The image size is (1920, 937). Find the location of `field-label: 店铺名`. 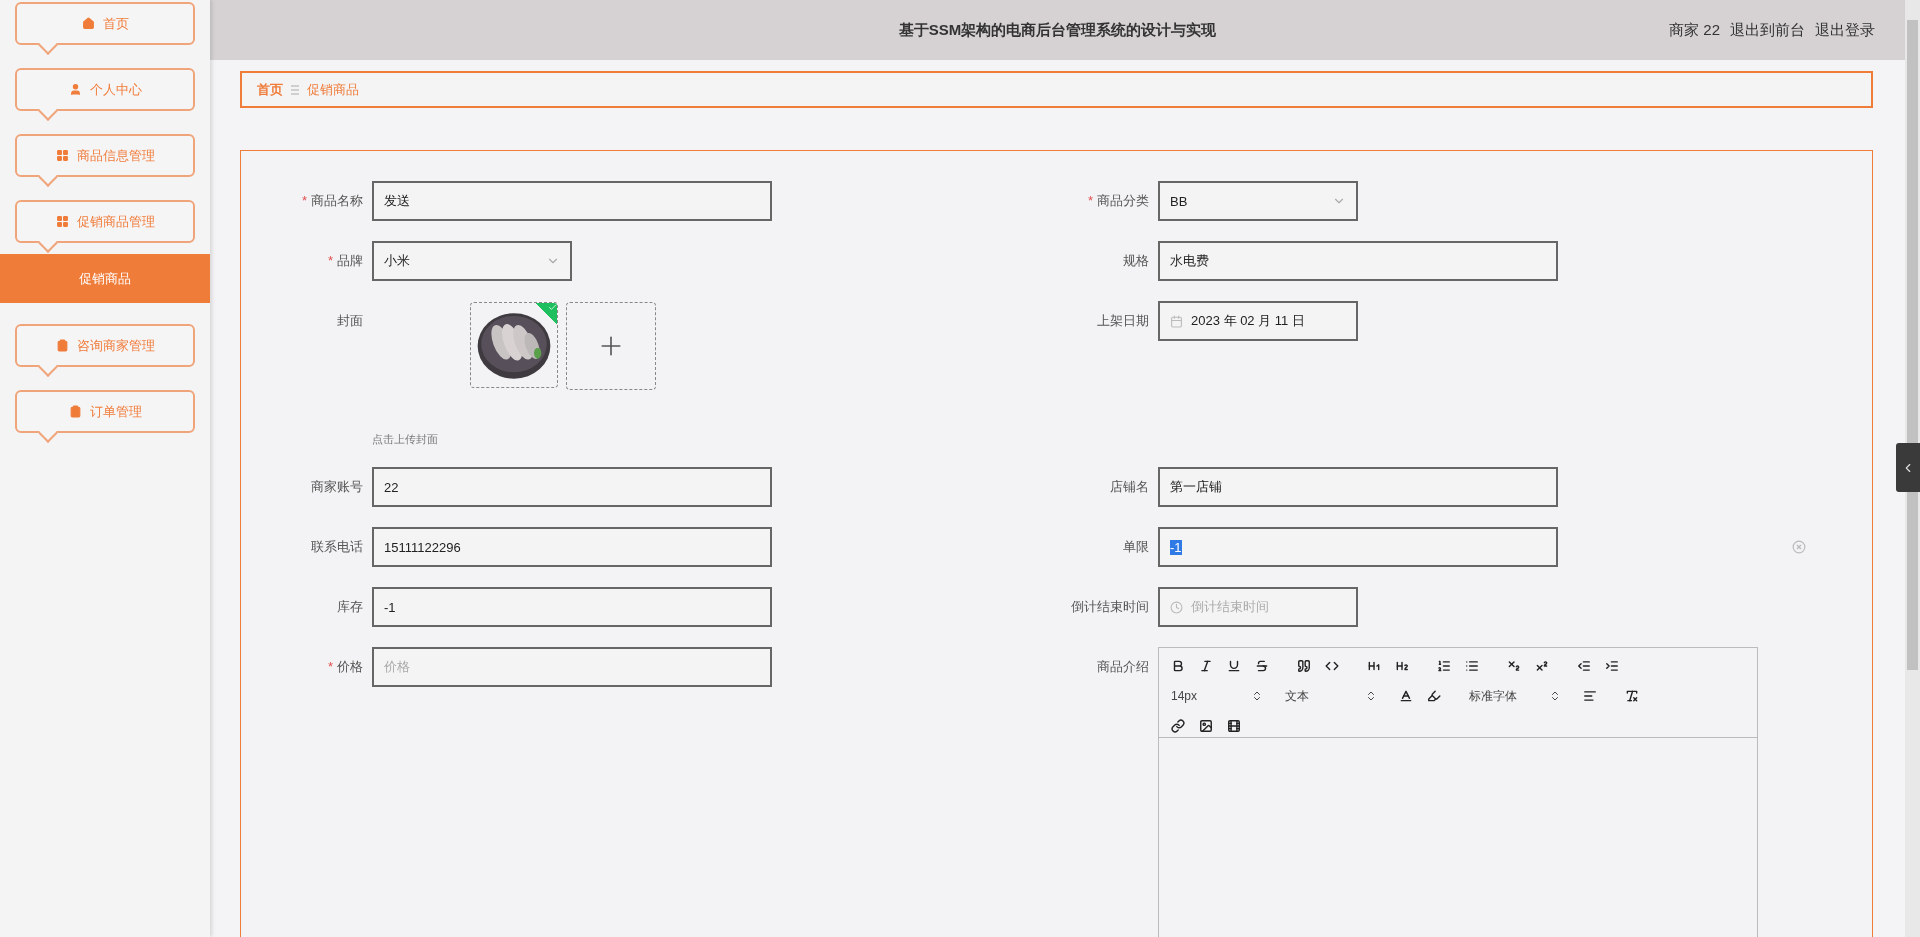

field-label: 店铺名 is located at coordinates (1129, 486).